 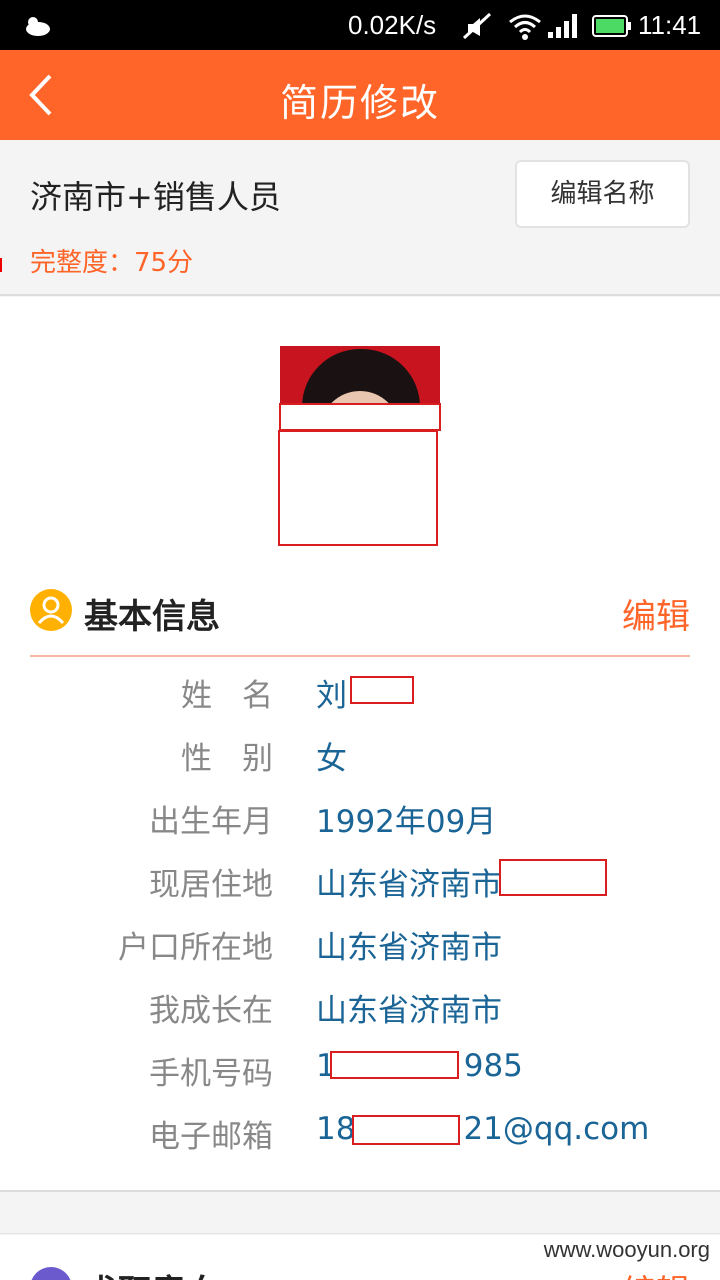 I want to click on edit-name-button: 编辑名称, so click(x=602, y=194).